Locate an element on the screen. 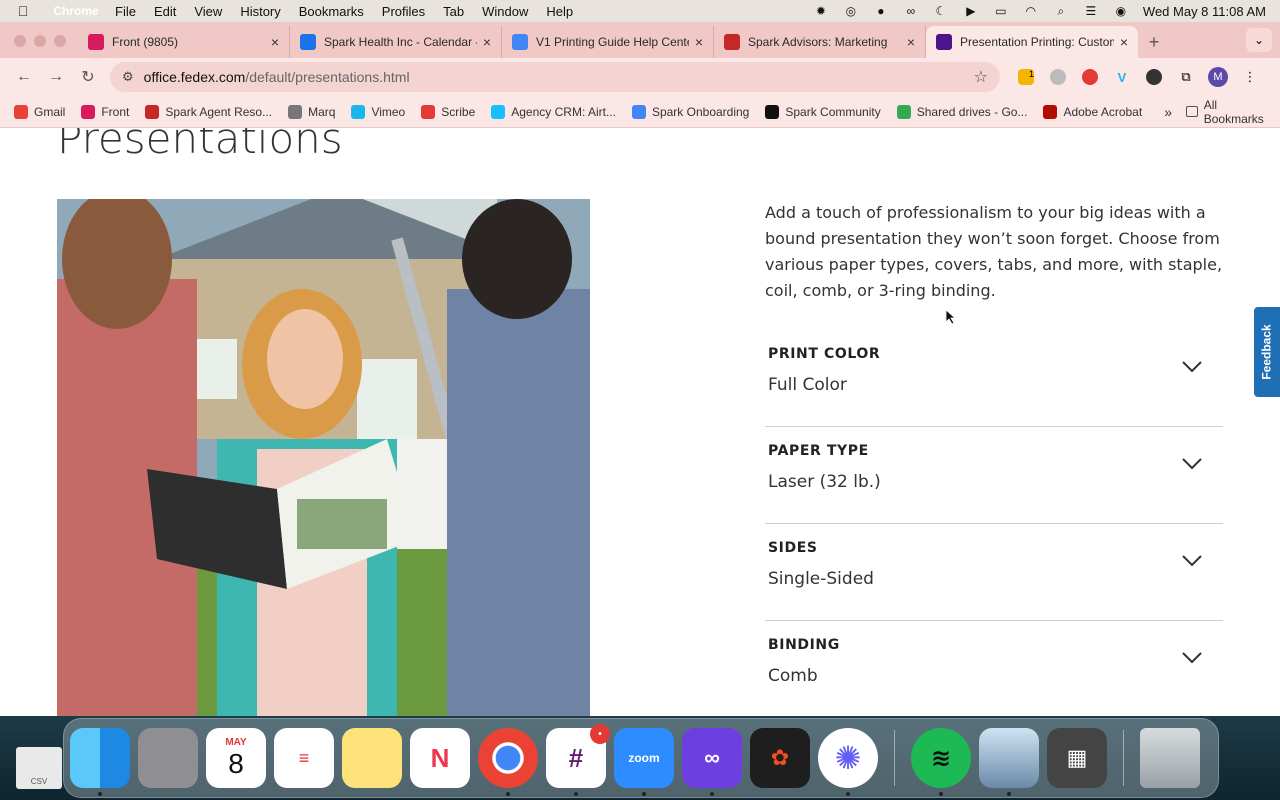  bookmark-item: Gmail is located at coordinates (39, 111).